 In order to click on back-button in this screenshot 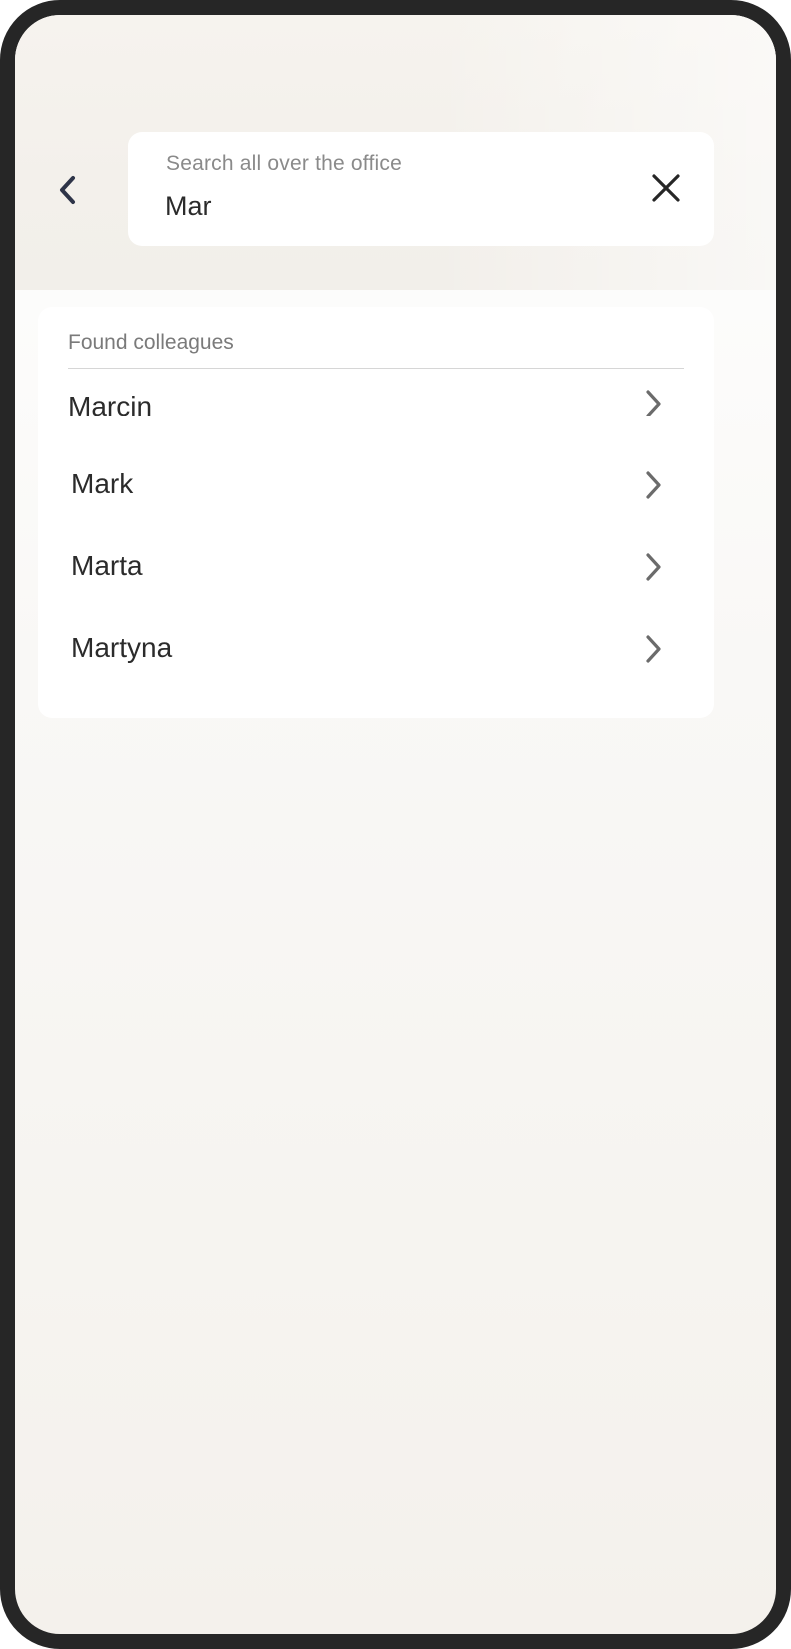, I will do `click(68, 190)`.